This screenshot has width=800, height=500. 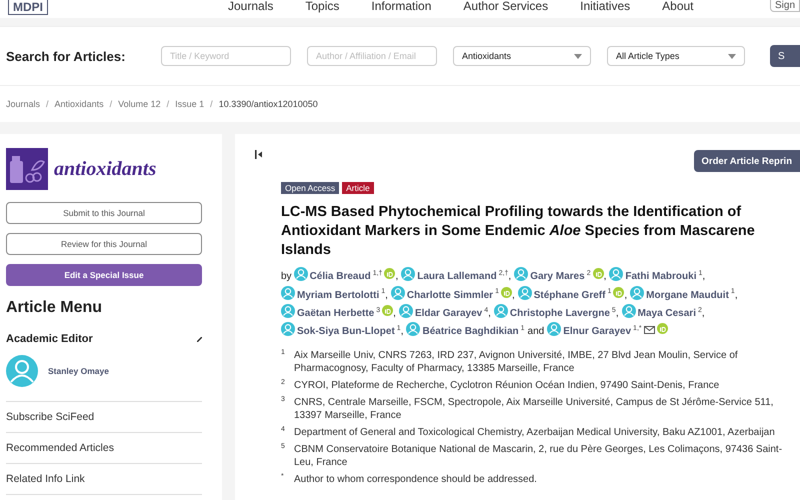 What do you see at coordinates (536, 332) in the screenshot?
I see `separator-text: and` at bounding box center [536, 332].